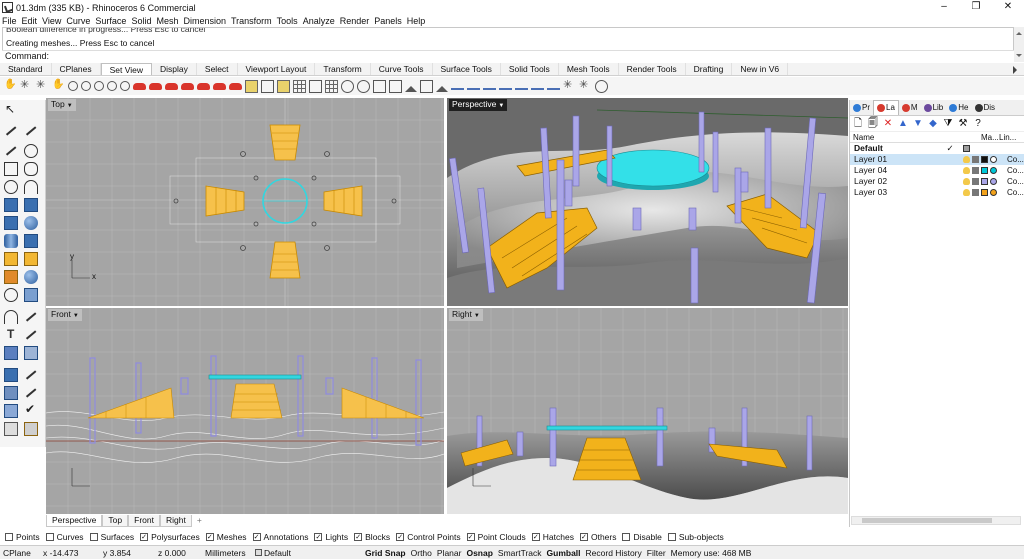 The image size is (1024, 559). Describe the element at coordinates (473, 86) in the screenshot. I see `elevation-icon` at that location.